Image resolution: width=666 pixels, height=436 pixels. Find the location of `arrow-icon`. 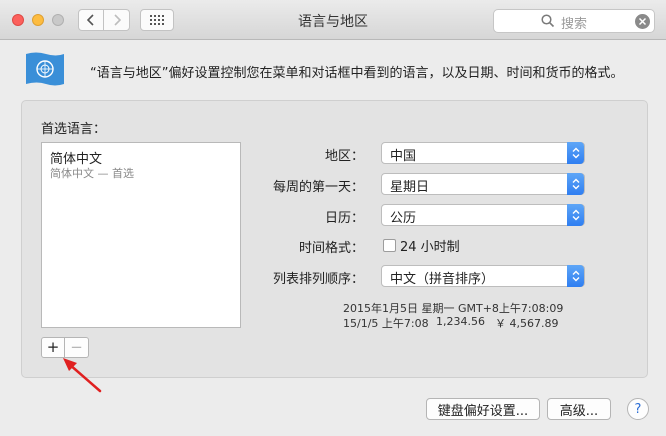

arrow-icon is located at coordinates (82, 375).